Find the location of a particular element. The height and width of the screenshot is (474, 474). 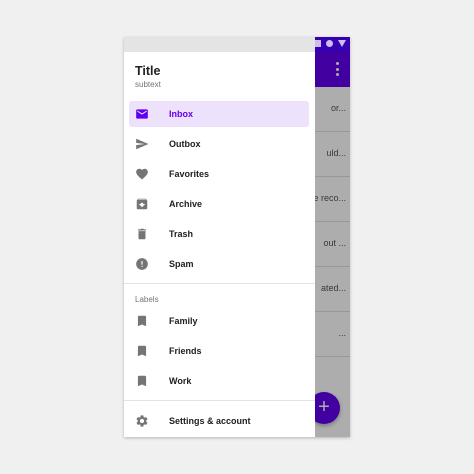

nav-item-outbox: Outbox is located at coordinates (219, 144).